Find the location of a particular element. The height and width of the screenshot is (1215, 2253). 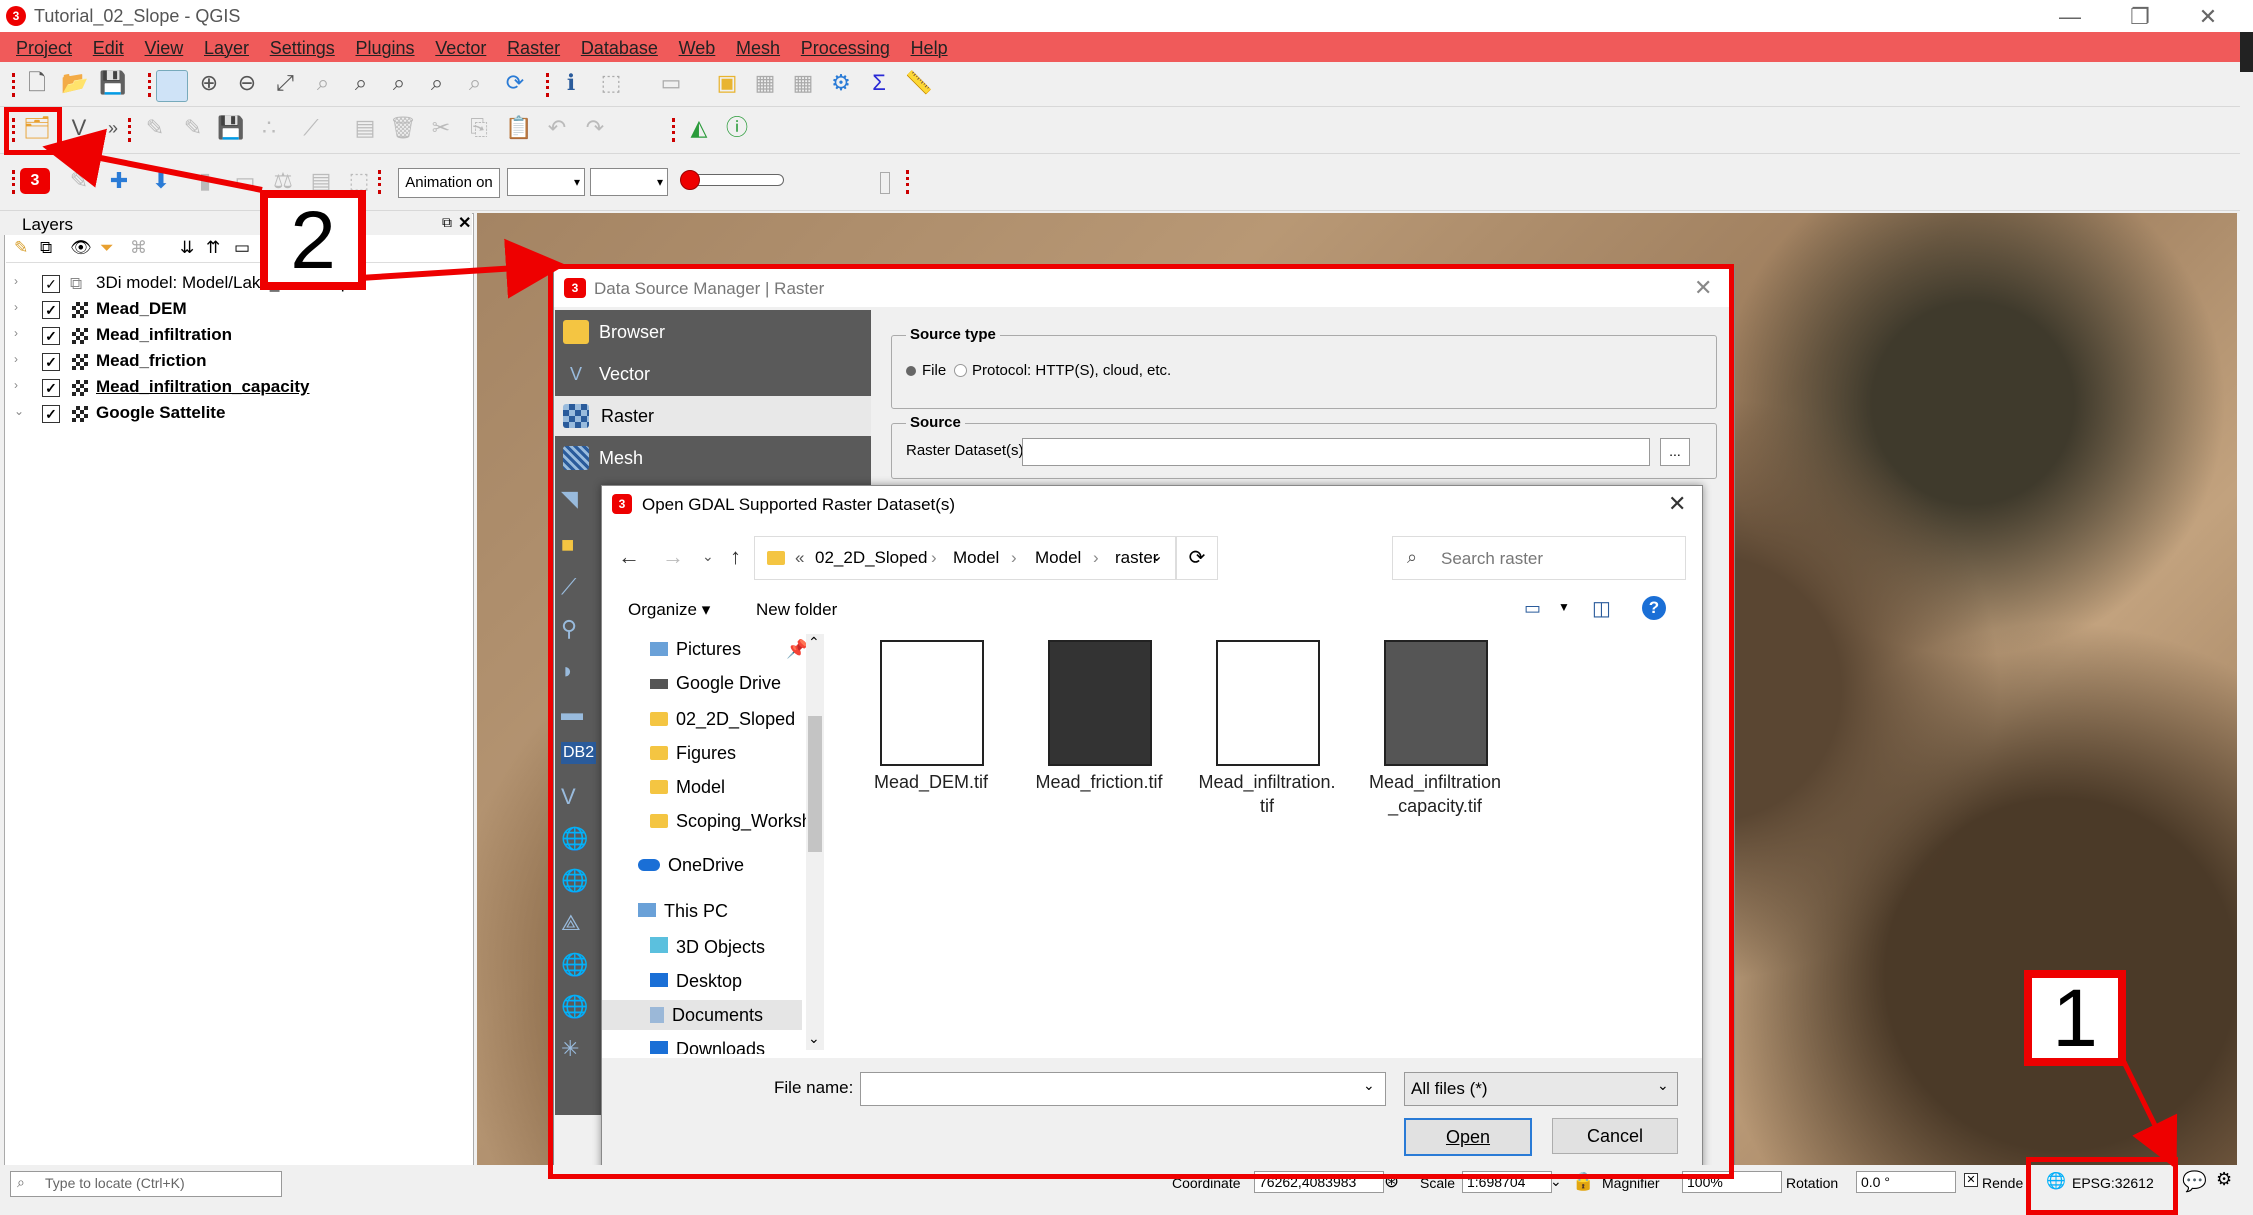

annotation-number-two: 2 is located at coordinates (313, 240).